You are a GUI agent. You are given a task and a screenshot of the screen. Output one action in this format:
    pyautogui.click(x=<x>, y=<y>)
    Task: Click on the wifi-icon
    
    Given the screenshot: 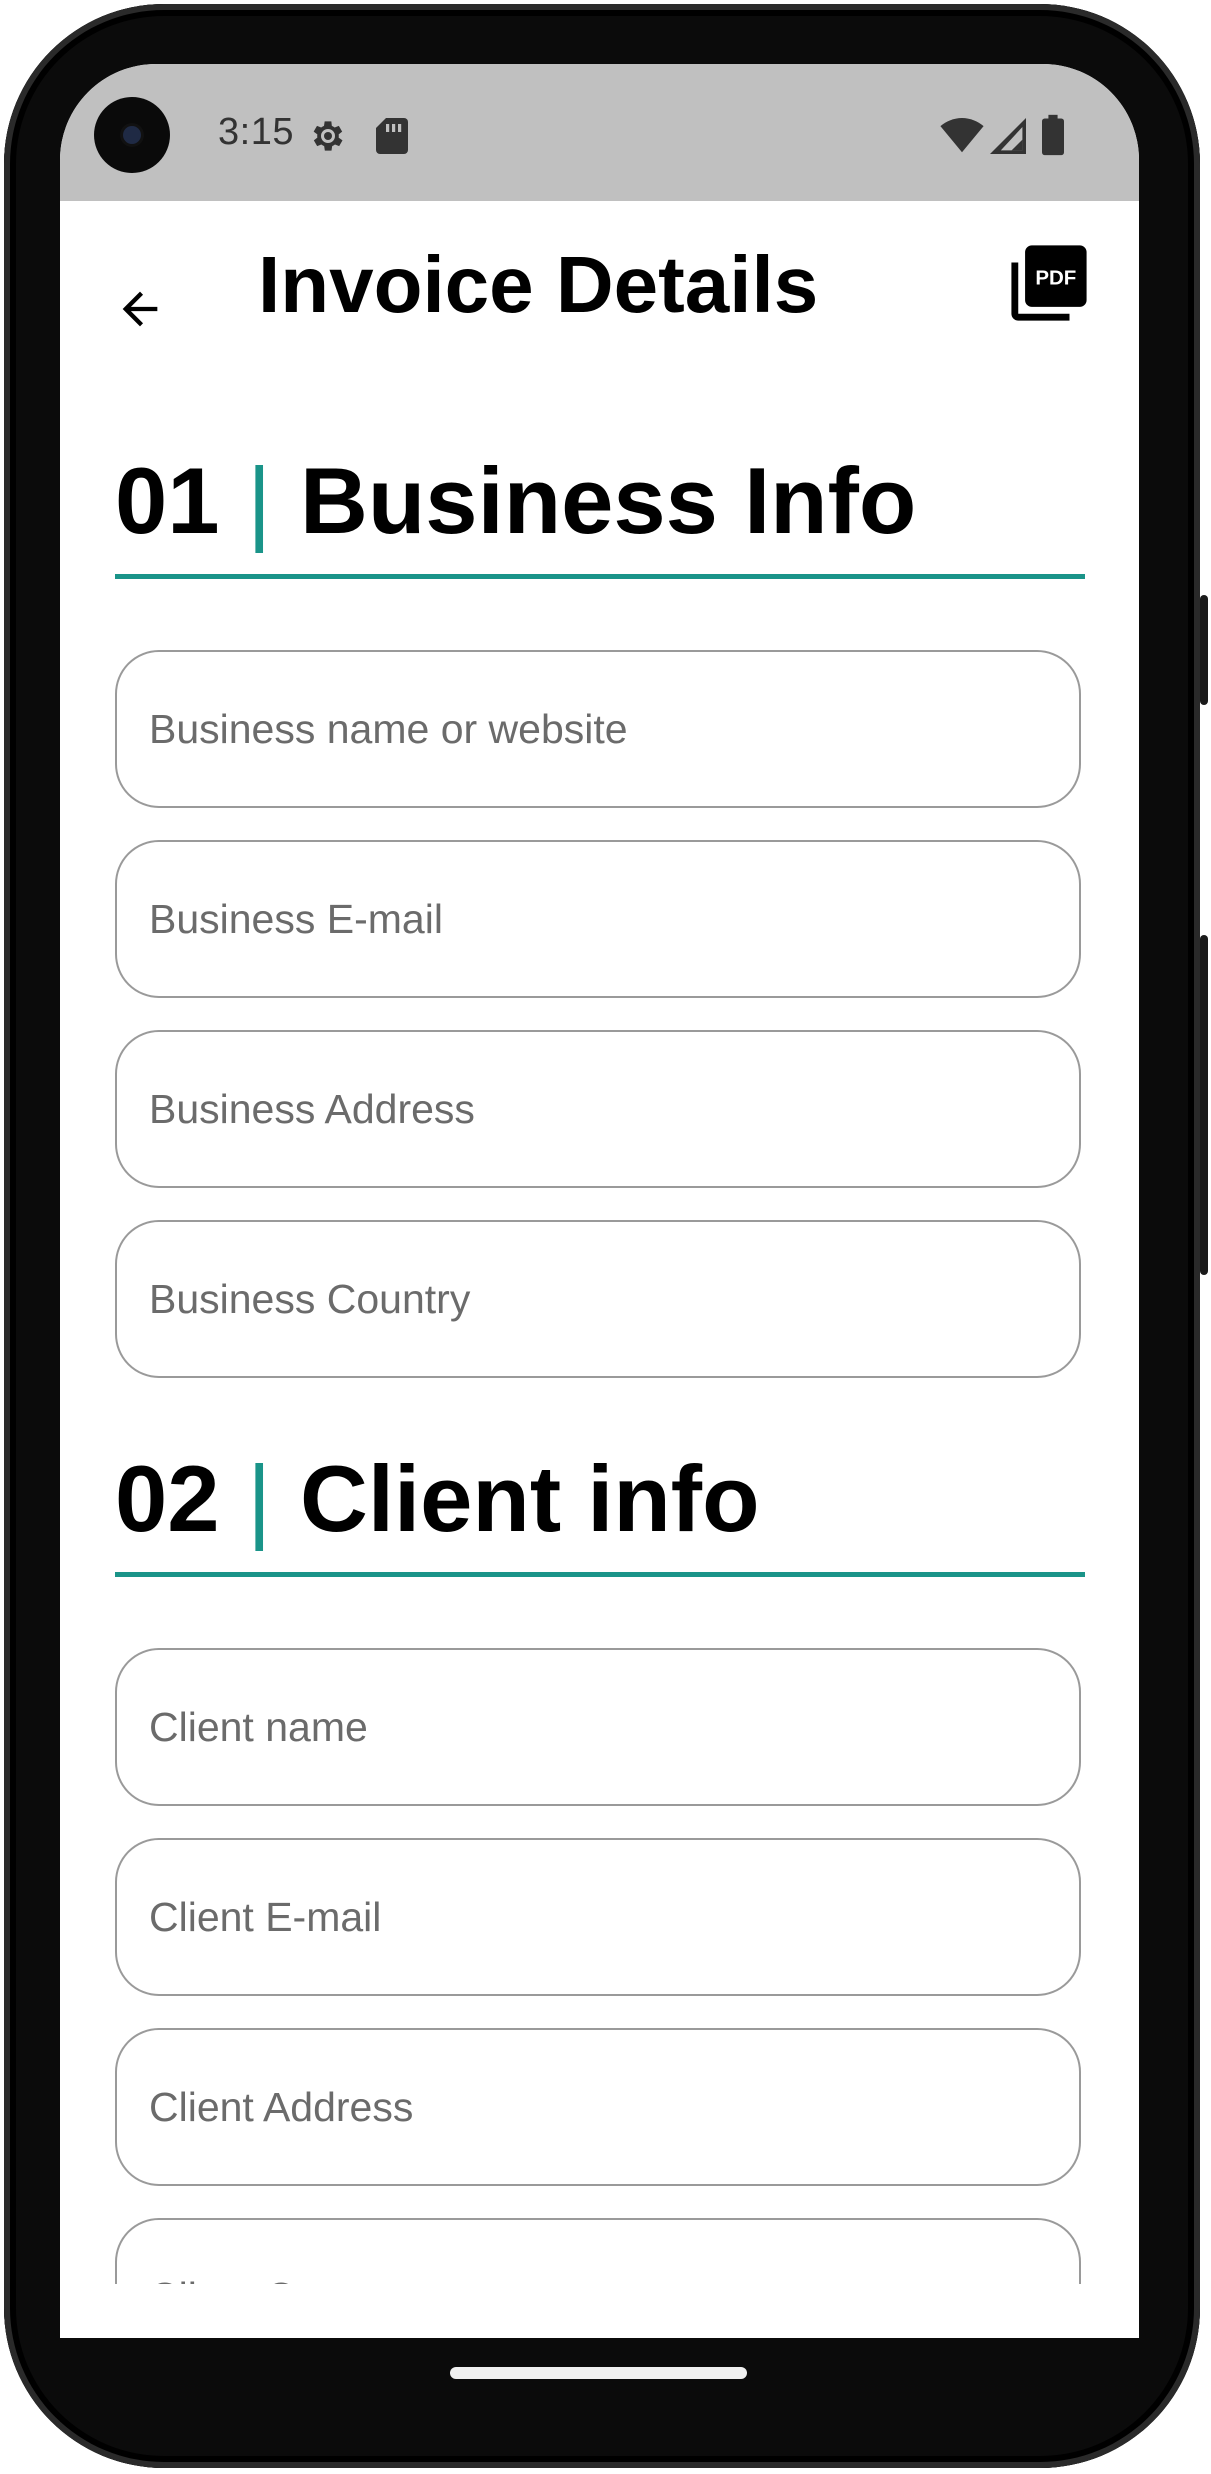 What is the action you would take?
    pyautogui.click(x=962, y=138)
    